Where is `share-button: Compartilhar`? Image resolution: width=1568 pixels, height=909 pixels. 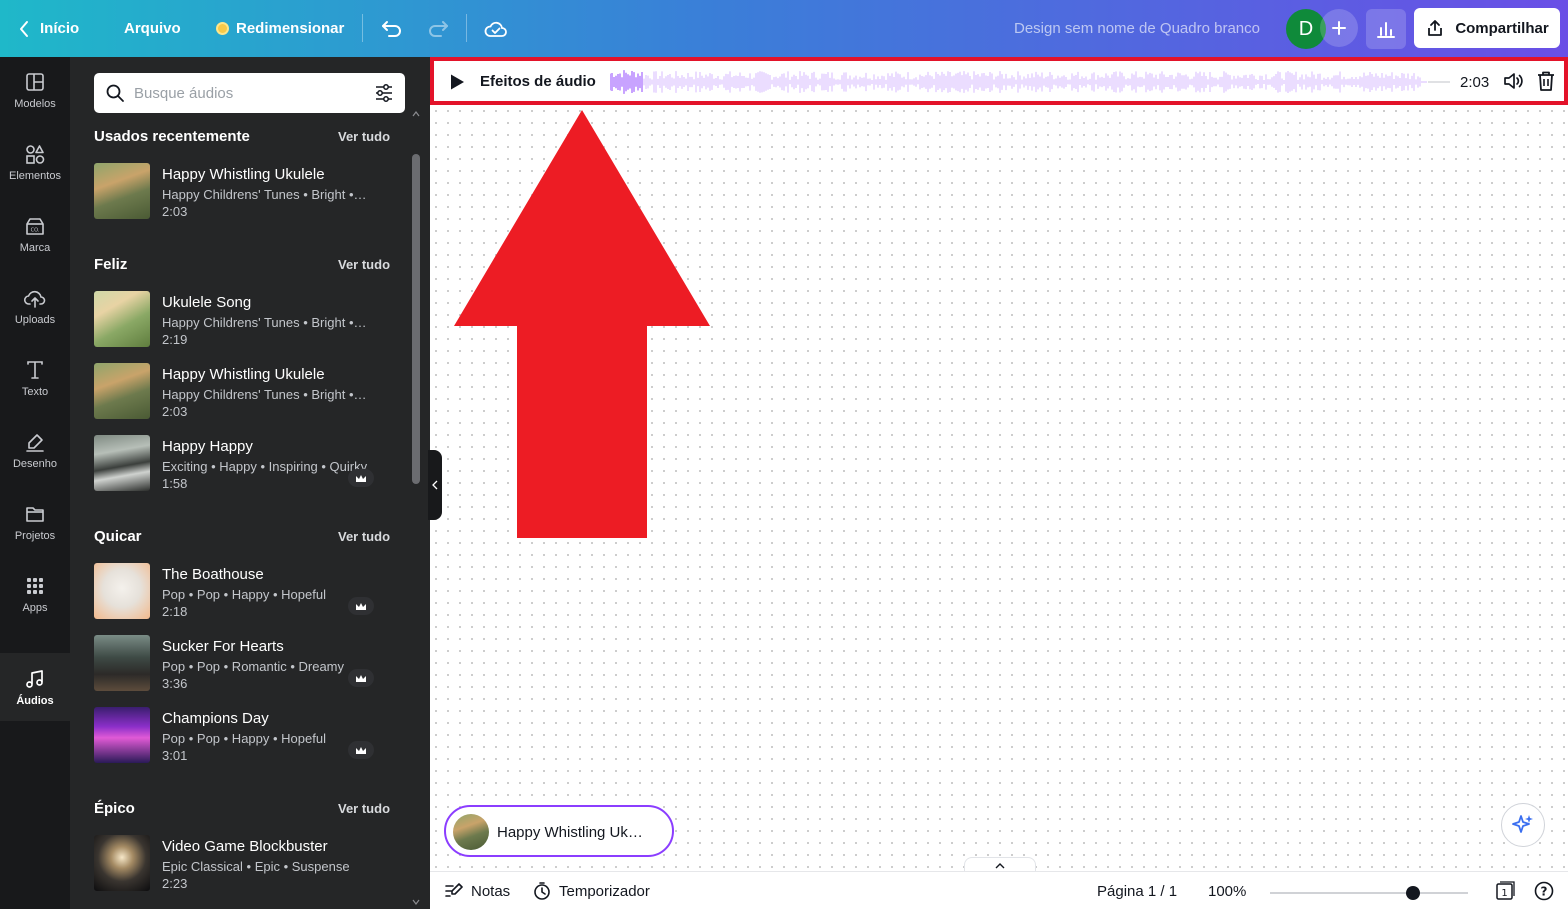
share-button: Compartilhar is located at coordinates (1487, 28).